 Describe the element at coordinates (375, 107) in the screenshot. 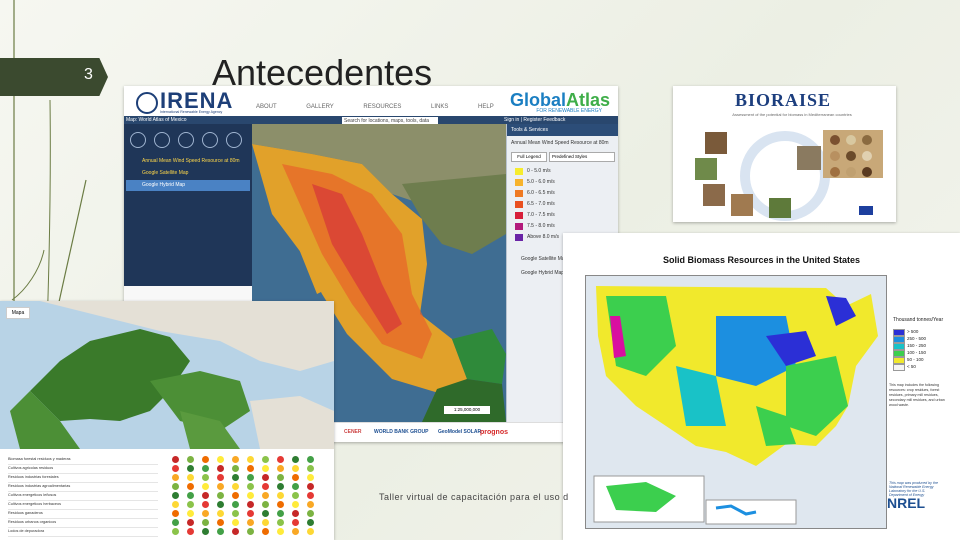

I see `irena-menu: ABOUT GALLERY RESOURCES LINKS HELP` at that location.